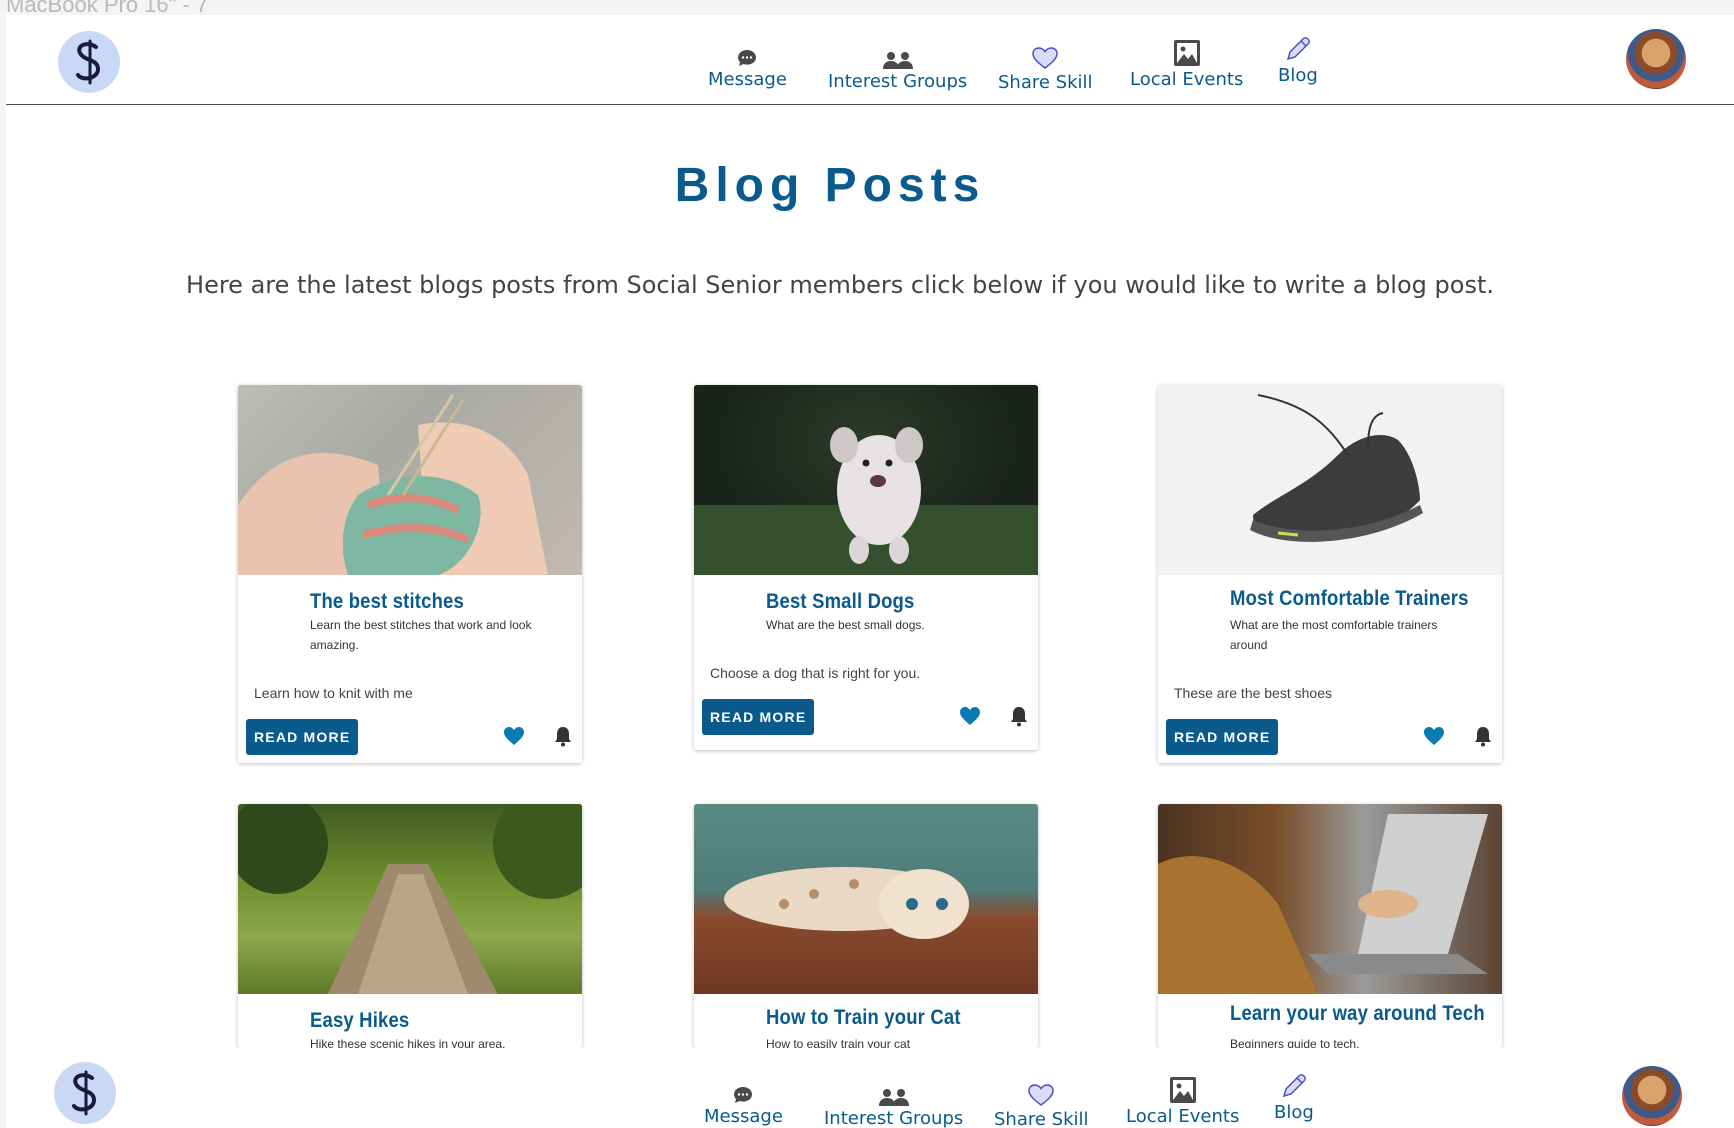 This screenshot has width=1734, height=1128. What do you see at coordinates (1253, 693) in the screenshot?
I see `blog-card-body: These are the best shoes` at bounding box center [1253, 693].